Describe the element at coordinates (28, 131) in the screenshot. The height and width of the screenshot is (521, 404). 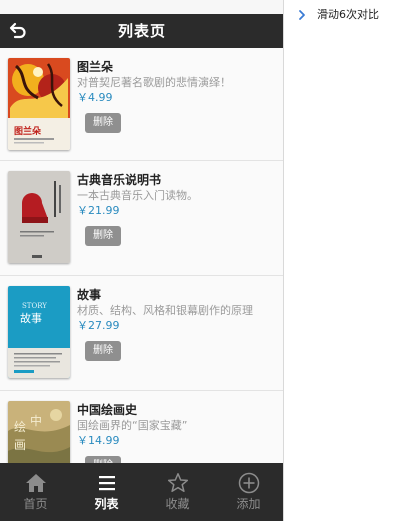
I see `svg-text: 图兰朵` at that location.